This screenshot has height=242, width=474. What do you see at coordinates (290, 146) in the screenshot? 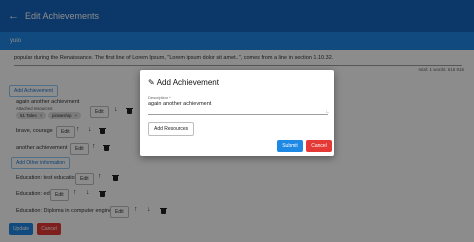
I see `submit-button: Submit` at bounding box center [290, 146].